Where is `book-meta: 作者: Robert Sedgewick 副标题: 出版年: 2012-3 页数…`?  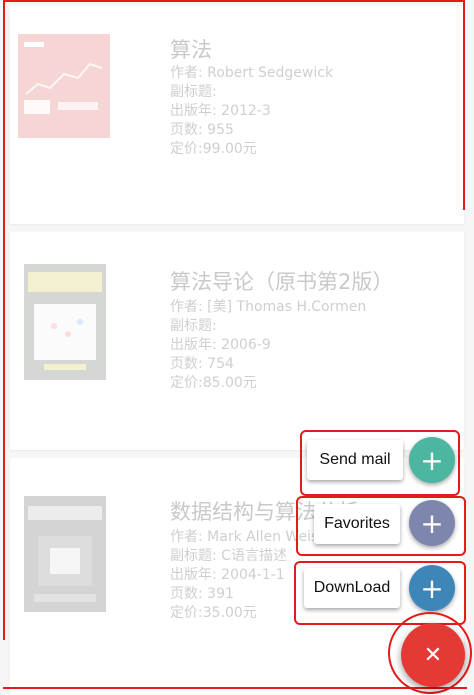 book-meta: 作者: Robert Sedgewick 副标题: 出版年: 2012-3 页数… is located at coordinates (251, 111).